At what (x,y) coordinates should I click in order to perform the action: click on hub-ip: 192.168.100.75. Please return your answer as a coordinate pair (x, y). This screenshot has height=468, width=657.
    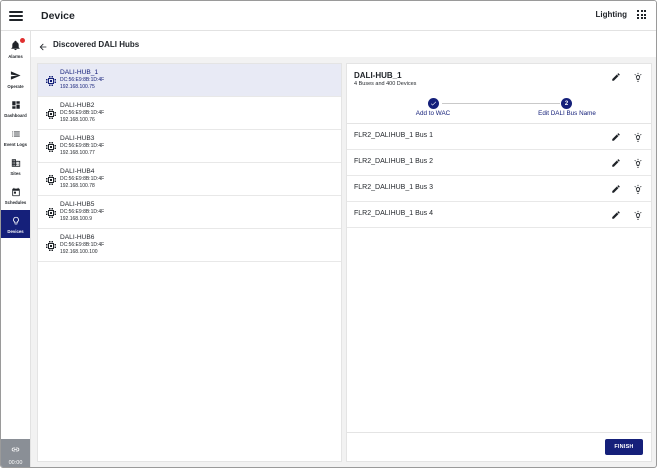
    Looking at the image, I should click on (77, 87).